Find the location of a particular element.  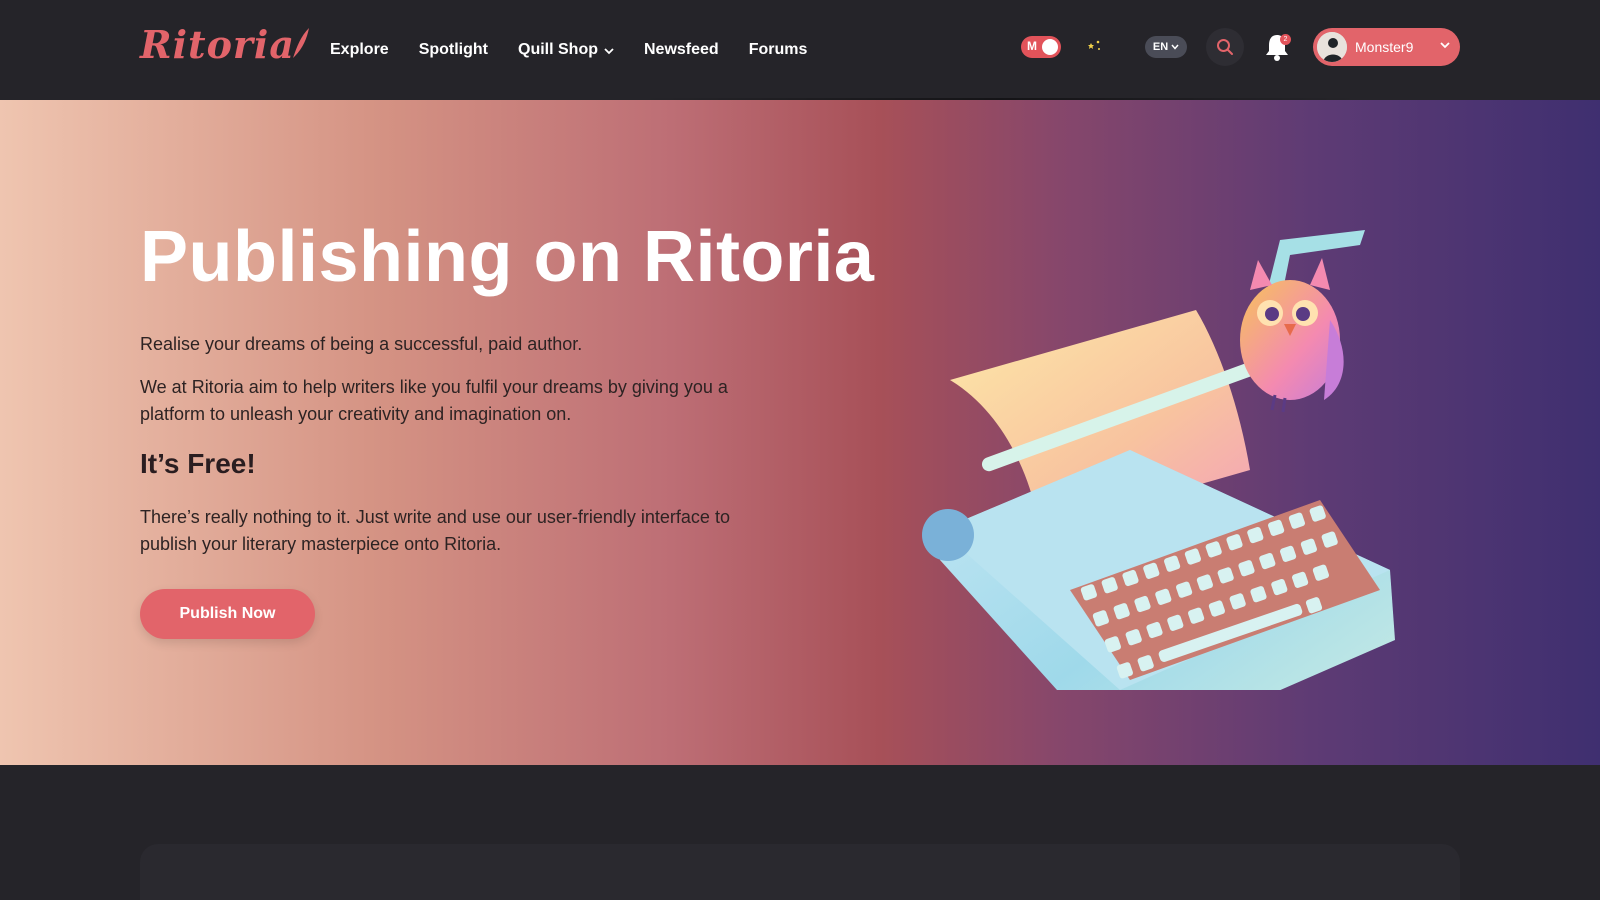

search-icon is located at coordinates (1225, 47).